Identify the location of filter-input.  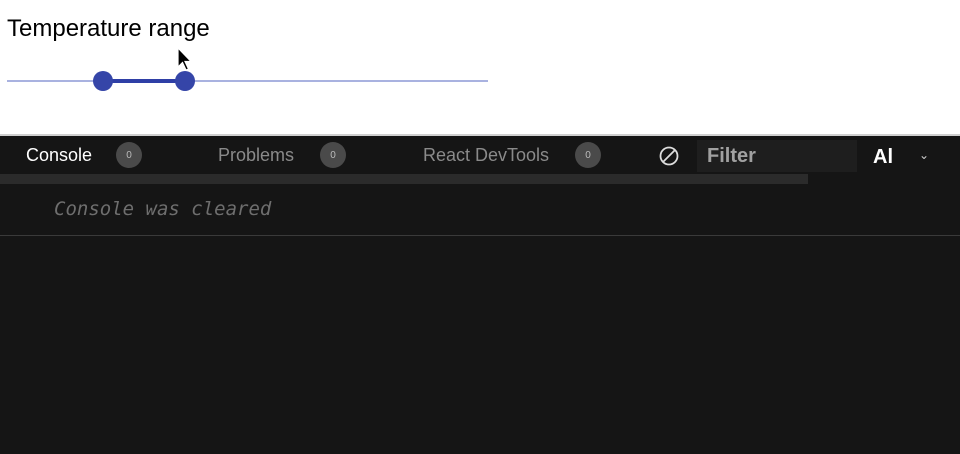
(777, 156).